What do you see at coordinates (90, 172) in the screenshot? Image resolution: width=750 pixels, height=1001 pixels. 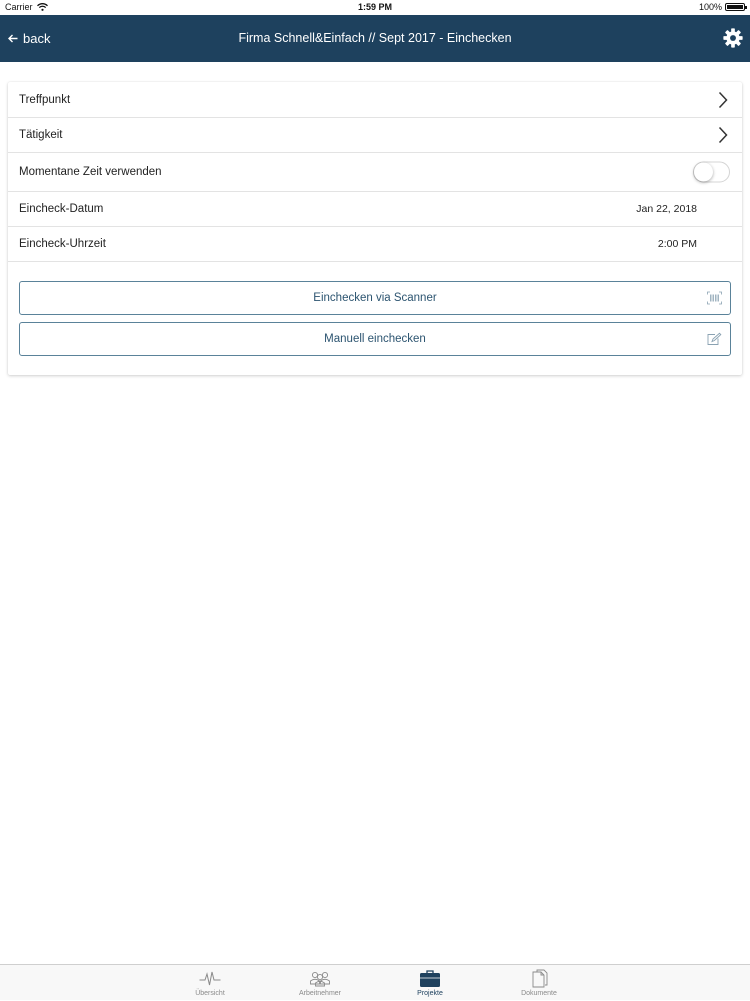 I see `current-time-label: Momentane Zeit verwenden` at bounding box center [90, 172].